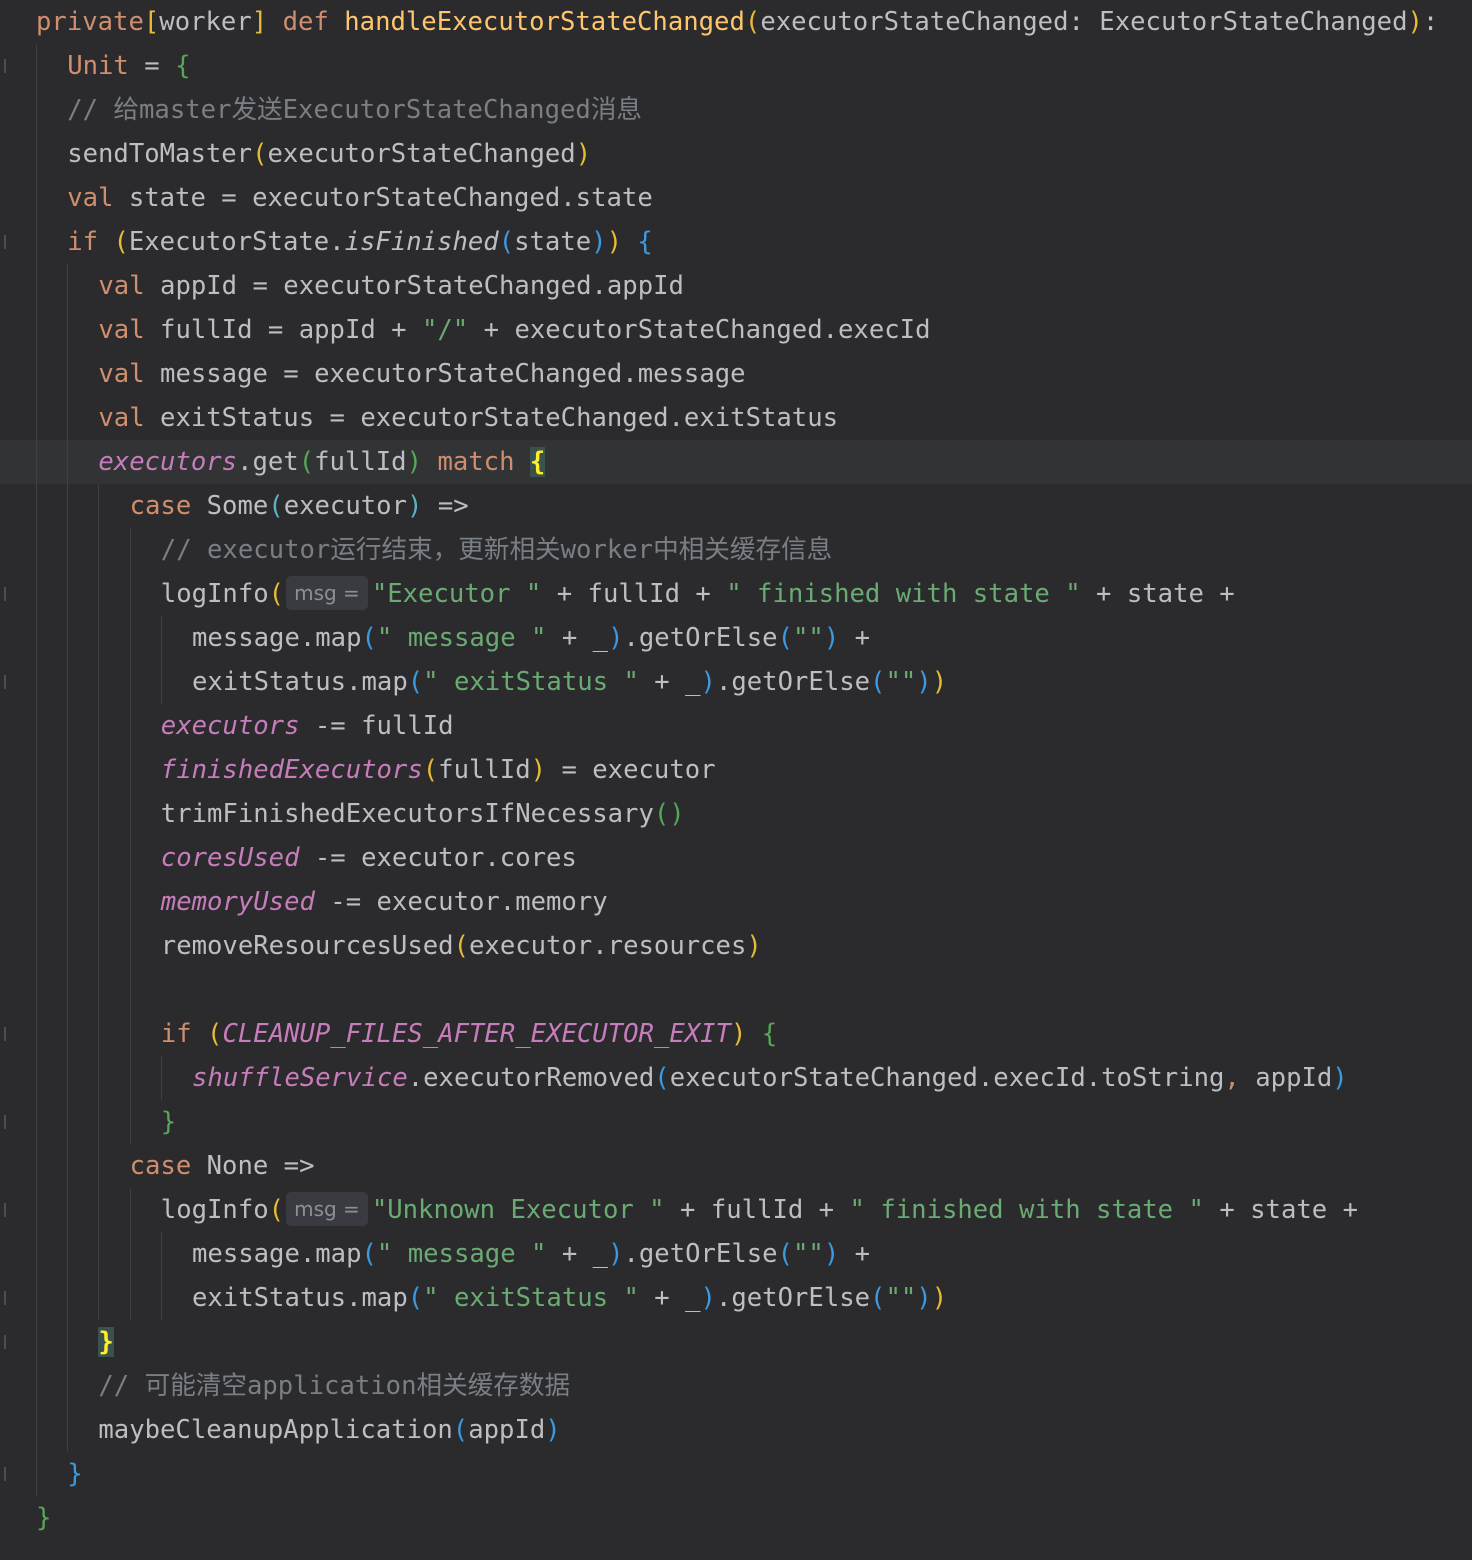 The height and width of the screenshot is (1560, 1472). I want to click on code-token: appId, so click(1286, 1078).